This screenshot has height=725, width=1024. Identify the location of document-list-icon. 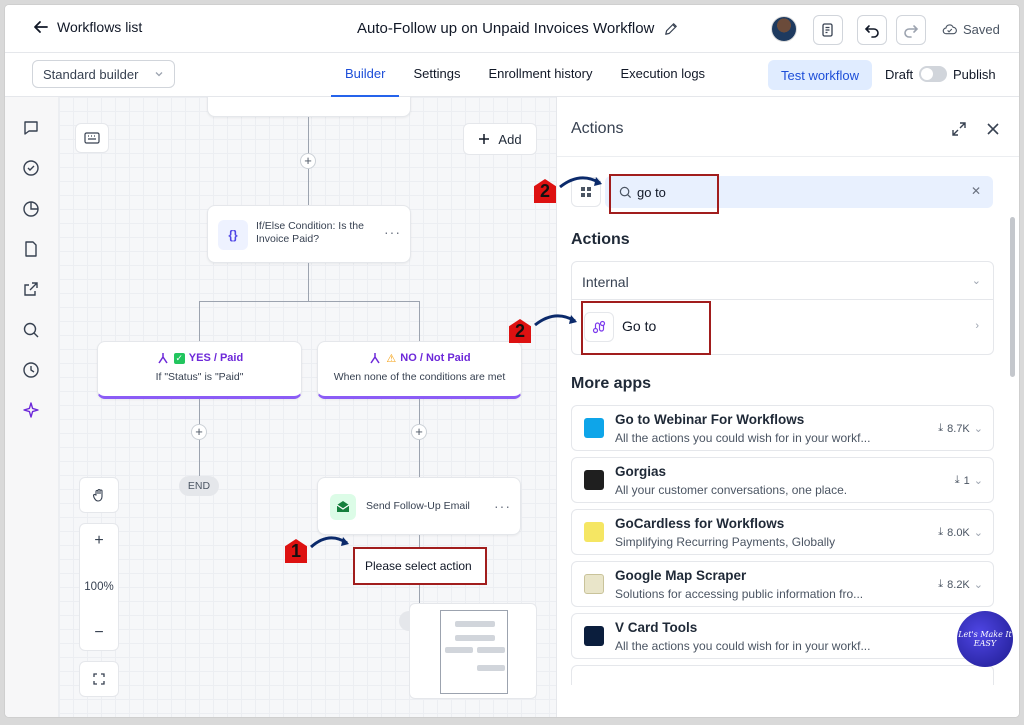
(827, 30).